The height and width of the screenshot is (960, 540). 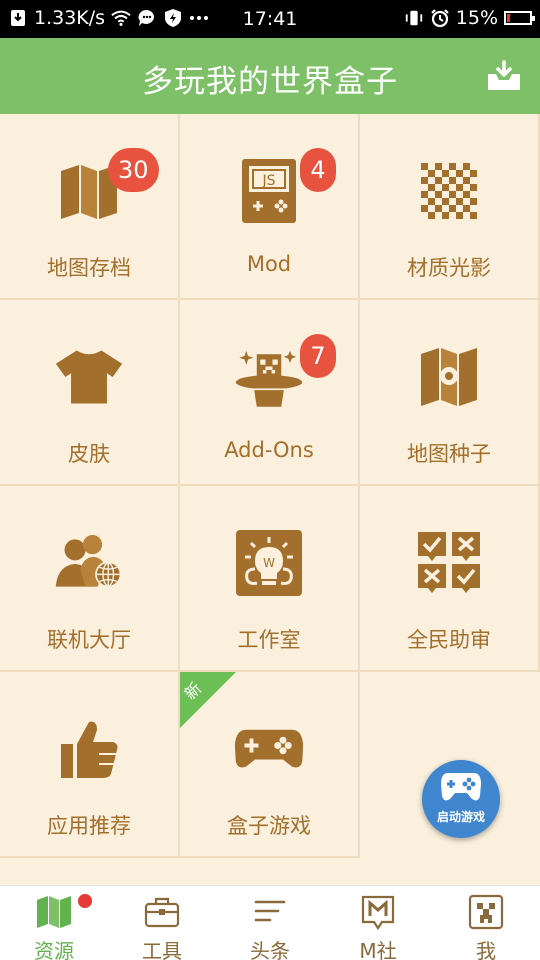 What do you see at coordinates (54, 912) in the screenshot?
I see `map-icon` at bounding box center [54, 912].